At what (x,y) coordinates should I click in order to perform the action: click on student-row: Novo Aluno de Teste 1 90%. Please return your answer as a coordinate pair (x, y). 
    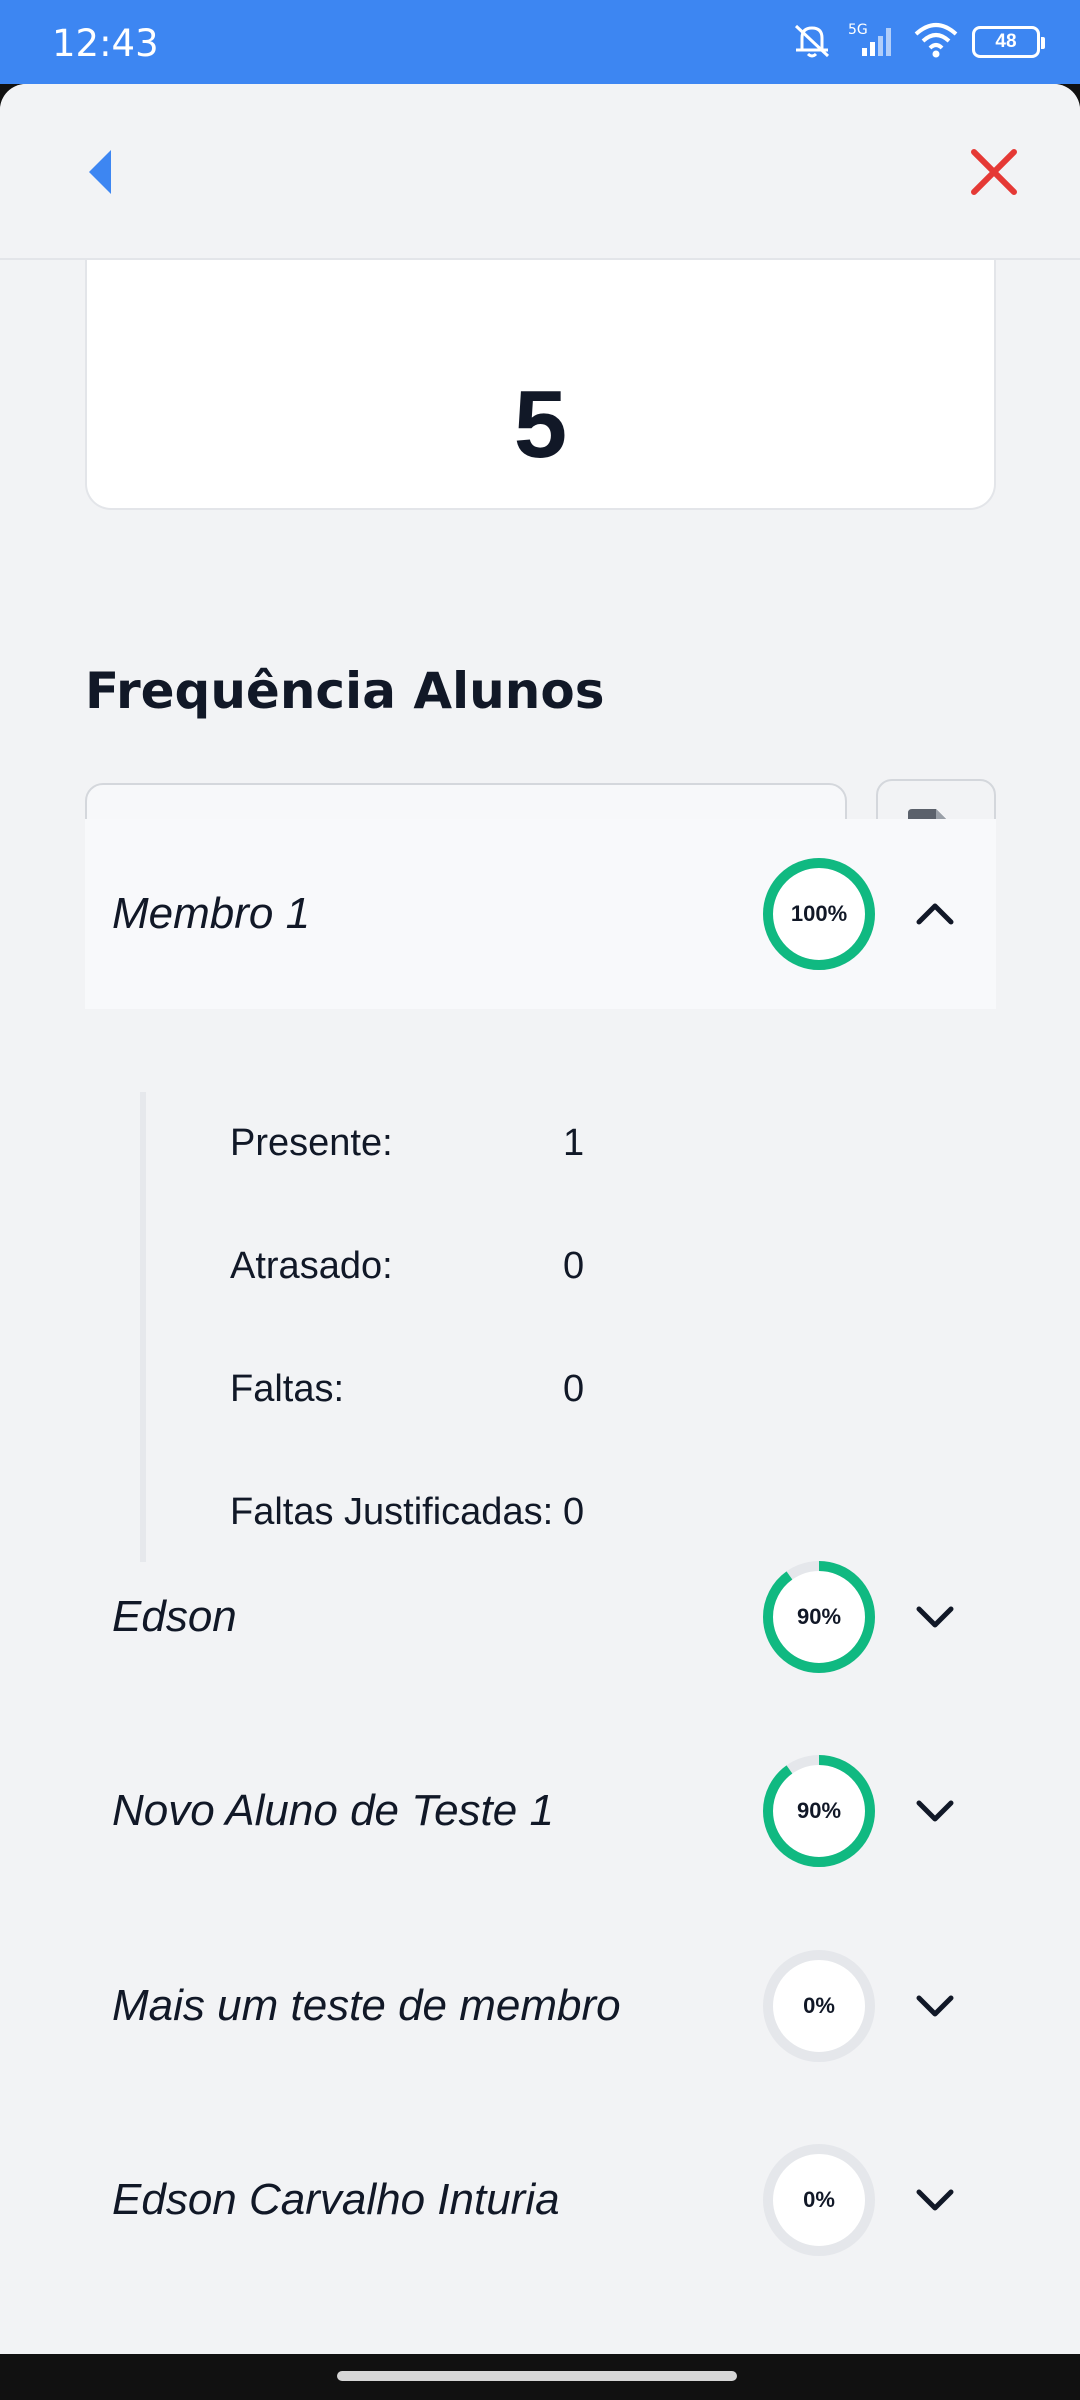
    Looking at the image, I should click on (540, 1811).